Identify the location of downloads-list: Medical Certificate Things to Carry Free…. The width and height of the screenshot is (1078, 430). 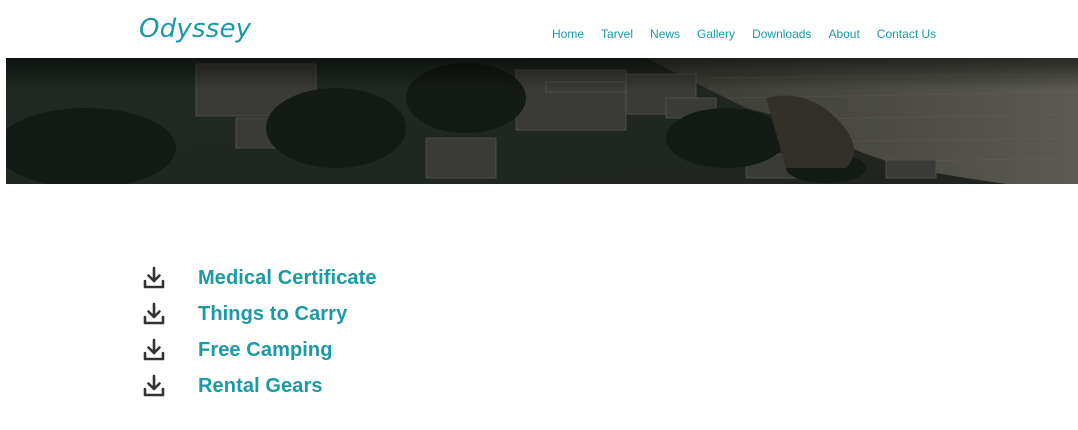
(259, 332).